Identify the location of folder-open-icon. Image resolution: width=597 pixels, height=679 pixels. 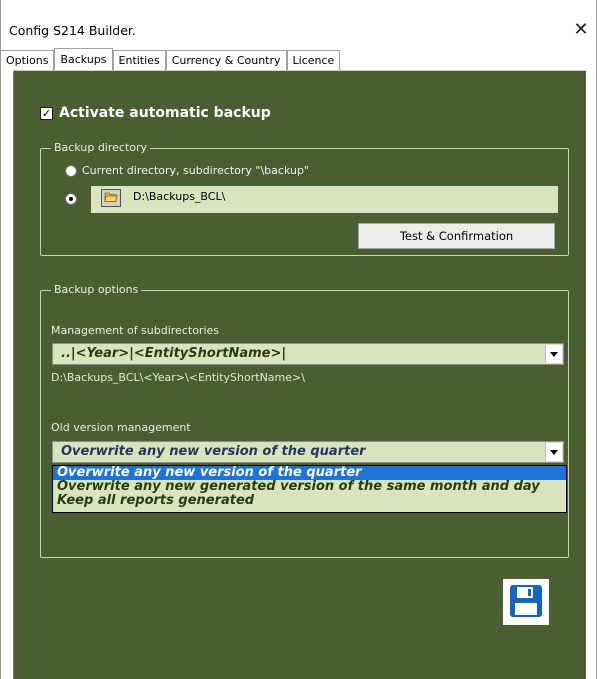
(111, 198).